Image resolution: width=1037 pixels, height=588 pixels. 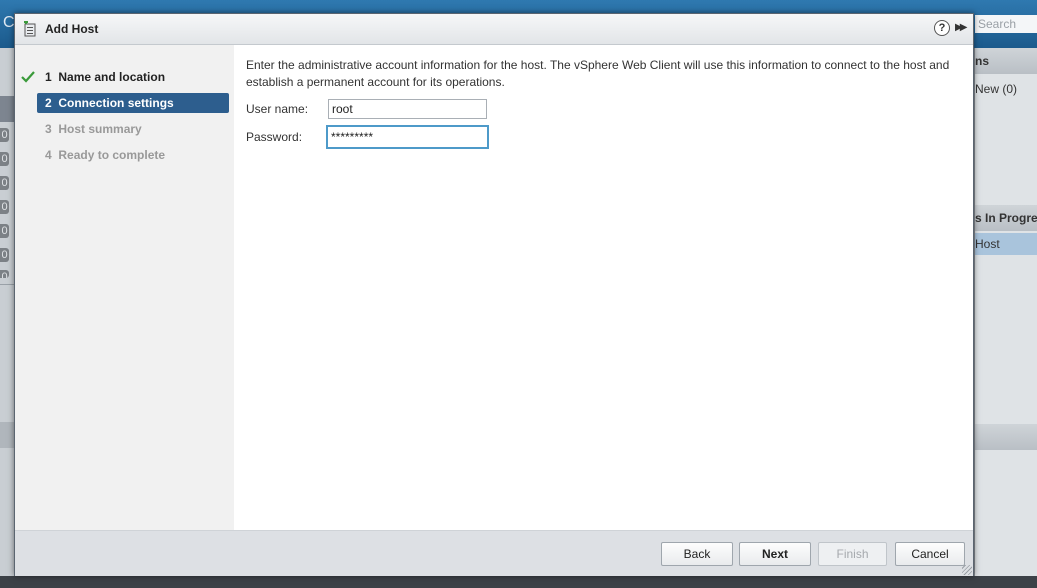 I want to click on global-search-input: Search, so click(x=1006, y=24).